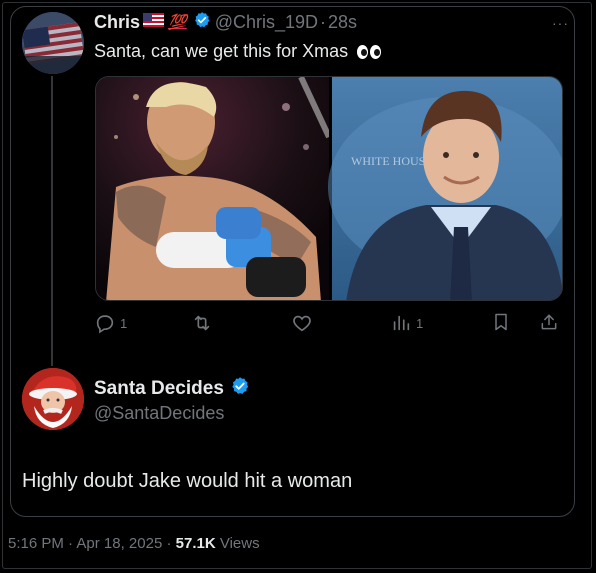 This screenshot has width=596, height=573. Describe the element at coordinates (187, 481) in the screenshot. I see `reply-text: Highly doubt Jake would hit a woman` at that location.